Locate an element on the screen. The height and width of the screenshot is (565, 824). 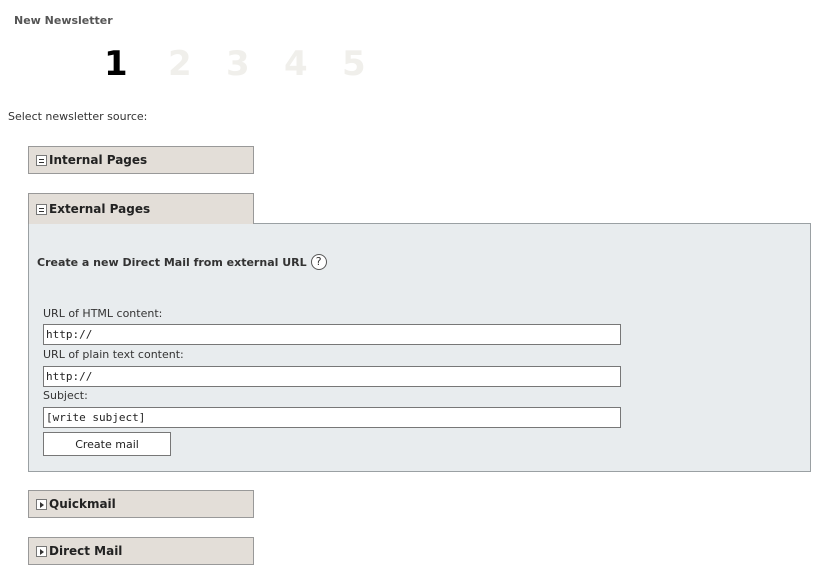
section-label: External Pages is located at coordinates (100, 209).